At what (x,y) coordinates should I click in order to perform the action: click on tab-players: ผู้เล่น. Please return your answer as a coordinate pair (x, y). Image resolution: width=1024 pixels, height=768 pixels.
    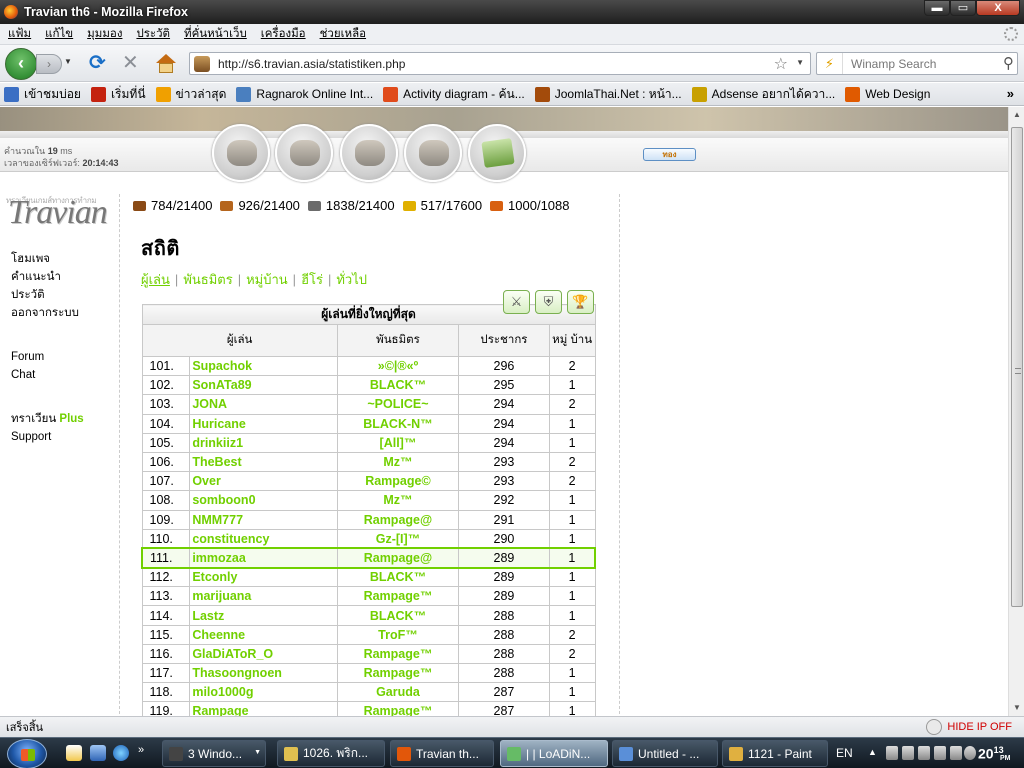
    Looking at the image, I should click on (155, 279).